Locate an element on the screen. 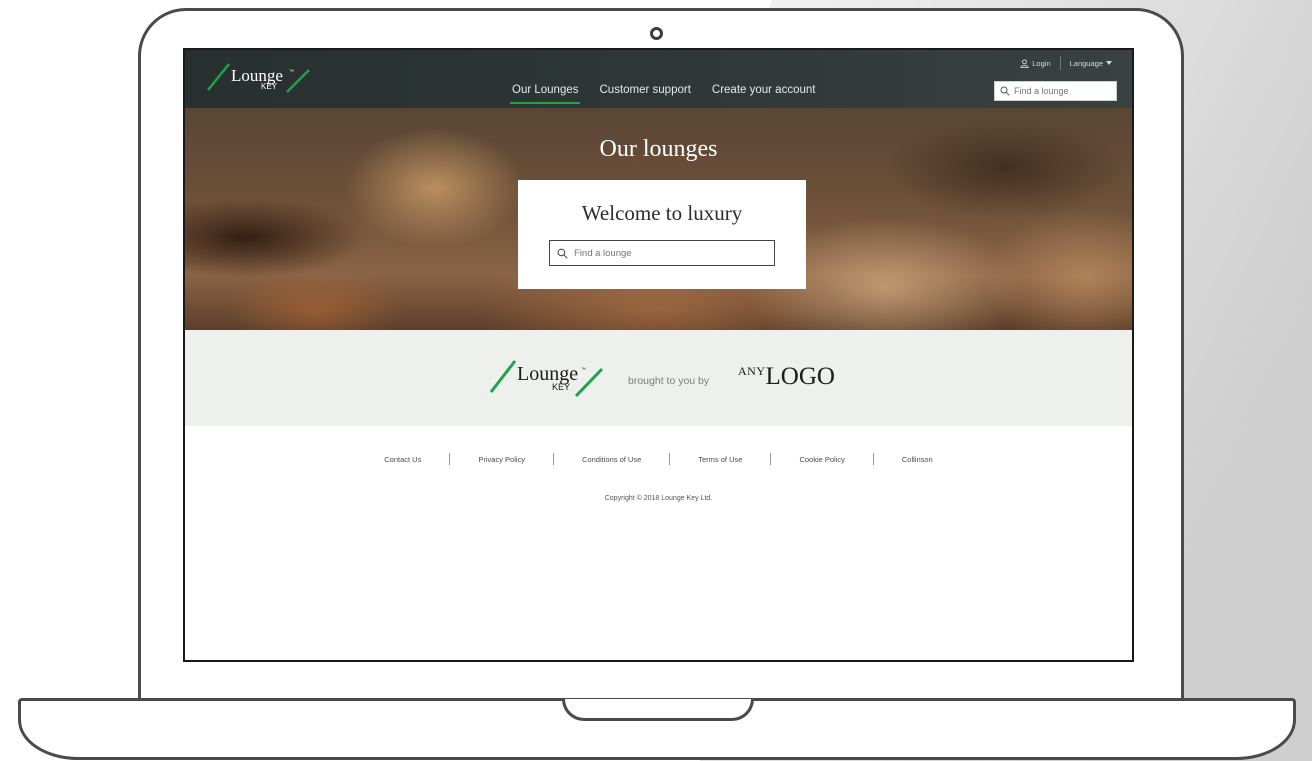  header-search-input is located at coordinates (1064, 91).